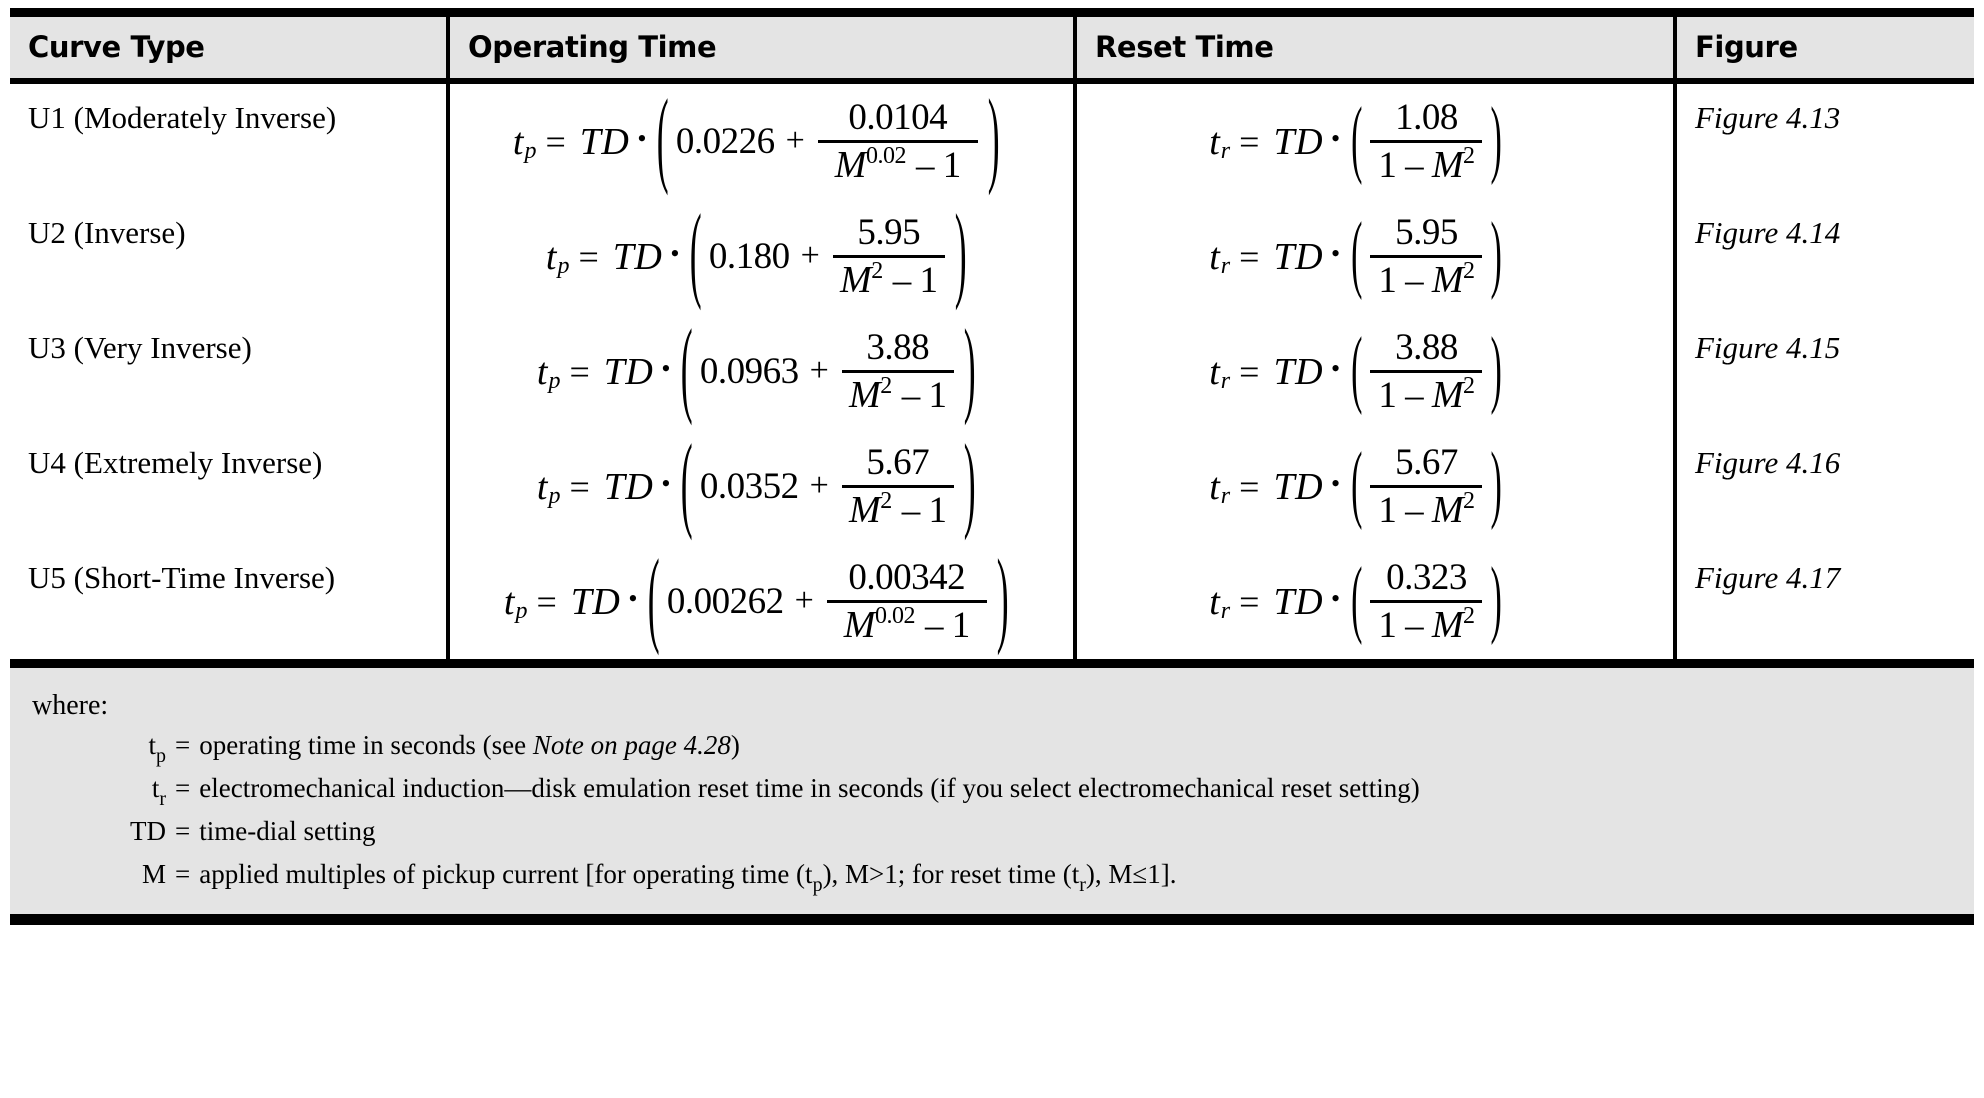 The height and width of the screenshot is (1098, 1984). What do you see at coordinates (888, 257) in the screenshot?
I see `fraction: 5.95 M2 – 1` at bounding box center [888, 257].